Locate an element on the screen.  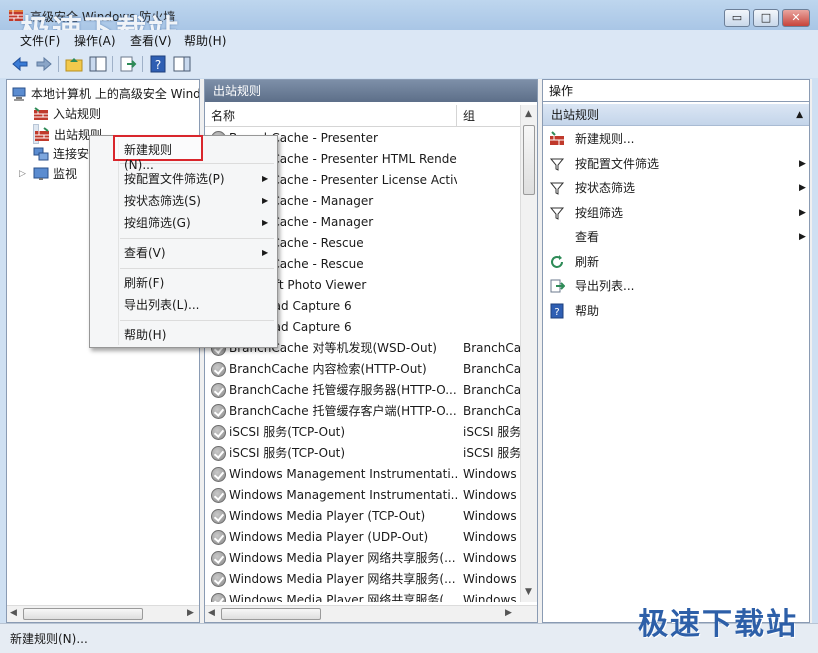
action-item: 刷新 is located at coordinates (677, 262).